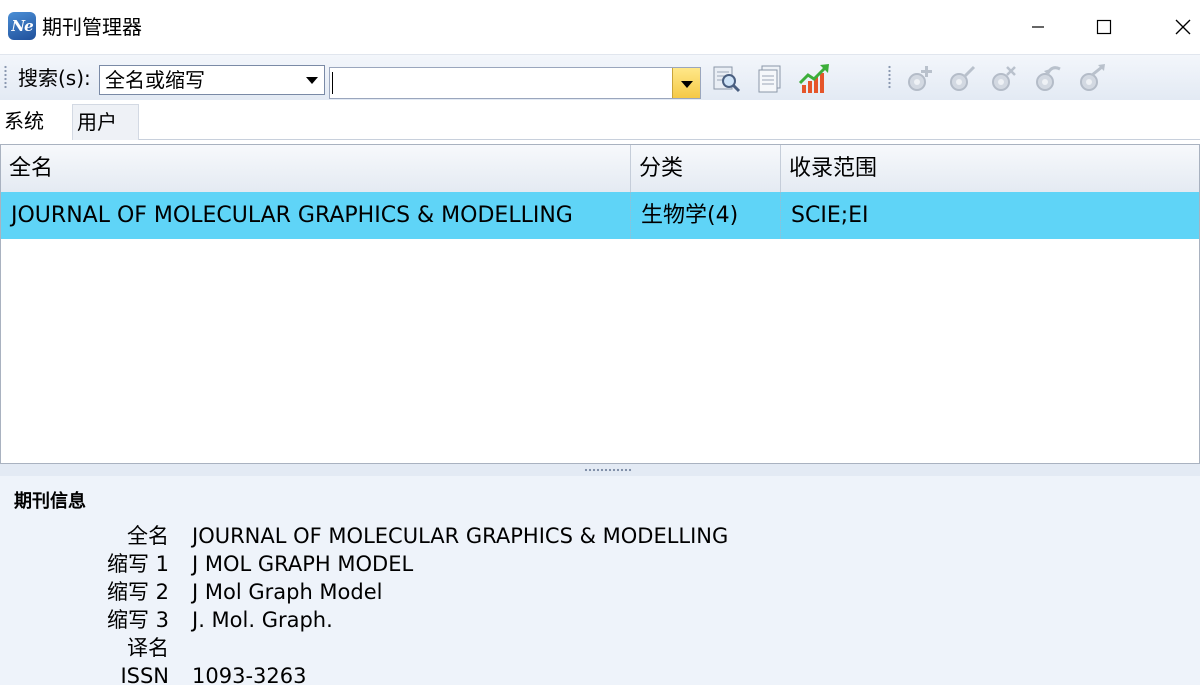 The image size is (1200, 685). Describe the element at coordinates (962, 79) in the screenshot. I see `edit-gear-icon` at that location.